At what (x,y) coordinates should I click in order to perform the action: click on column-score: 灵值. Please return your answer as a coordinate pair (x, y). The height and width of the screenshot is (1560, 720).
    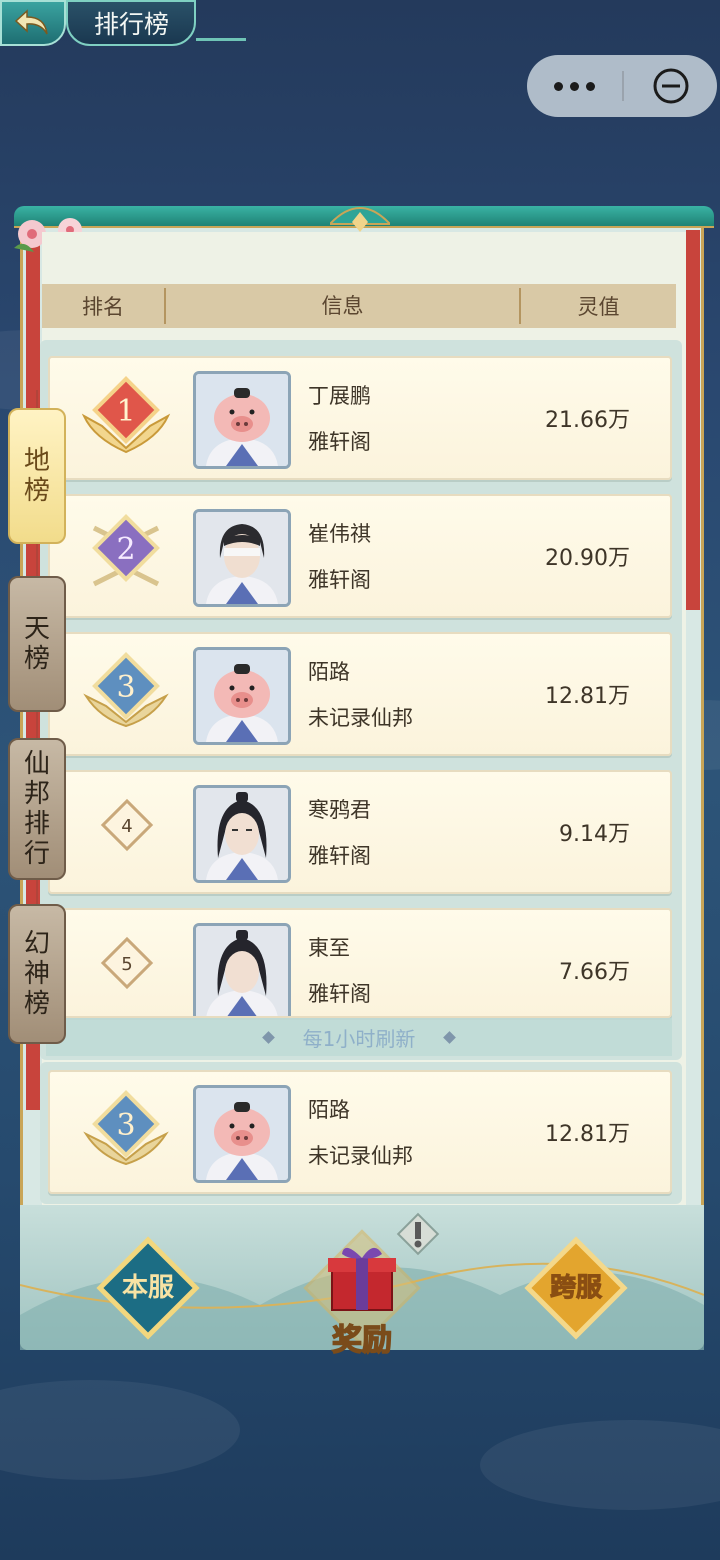
    Looking at the image, I should click on (598, 307).